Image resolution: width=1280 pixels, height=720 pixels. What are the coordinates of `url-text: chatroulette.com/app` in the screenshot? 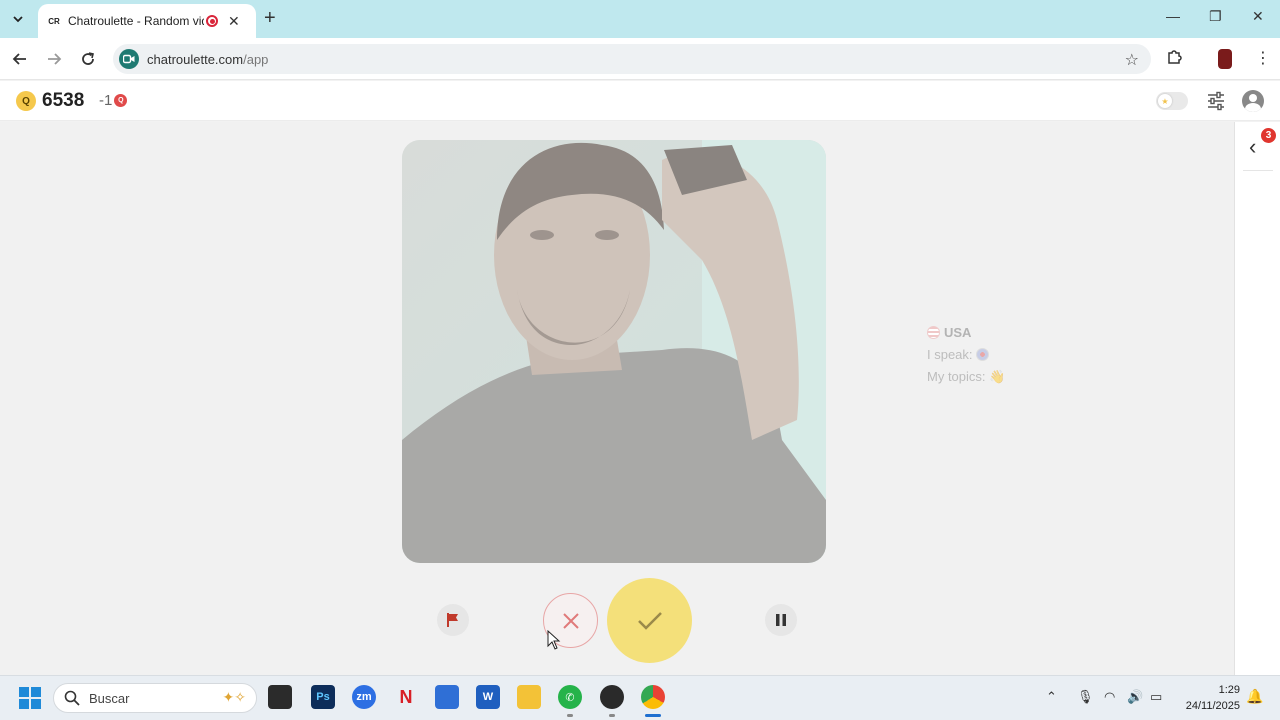 It's located at (208, 59).